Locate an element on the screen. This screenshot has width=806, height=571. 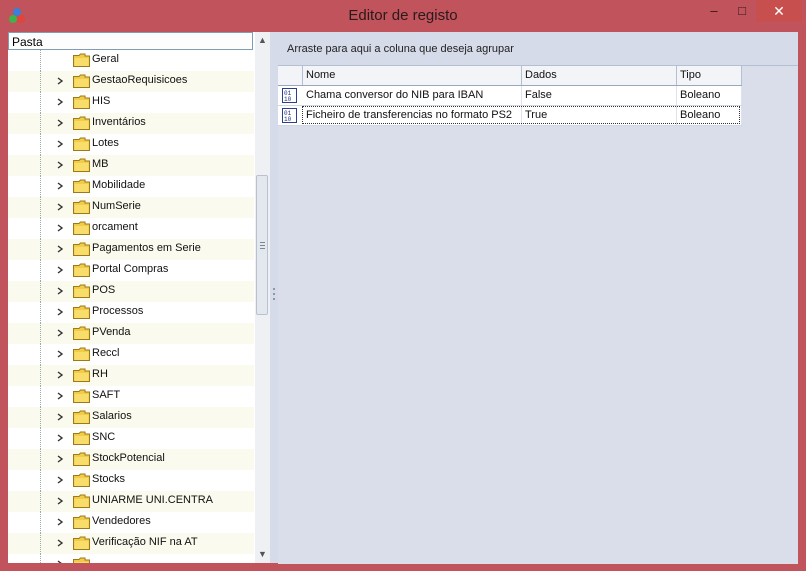
tree-item: SNC is located at coordinates (131, 438).